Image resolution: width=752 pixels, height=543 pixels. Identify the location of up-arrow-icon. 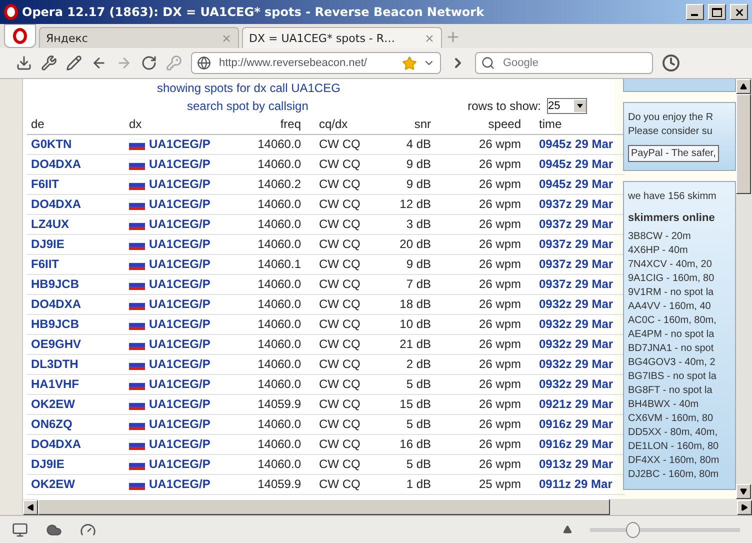
(567, 529).